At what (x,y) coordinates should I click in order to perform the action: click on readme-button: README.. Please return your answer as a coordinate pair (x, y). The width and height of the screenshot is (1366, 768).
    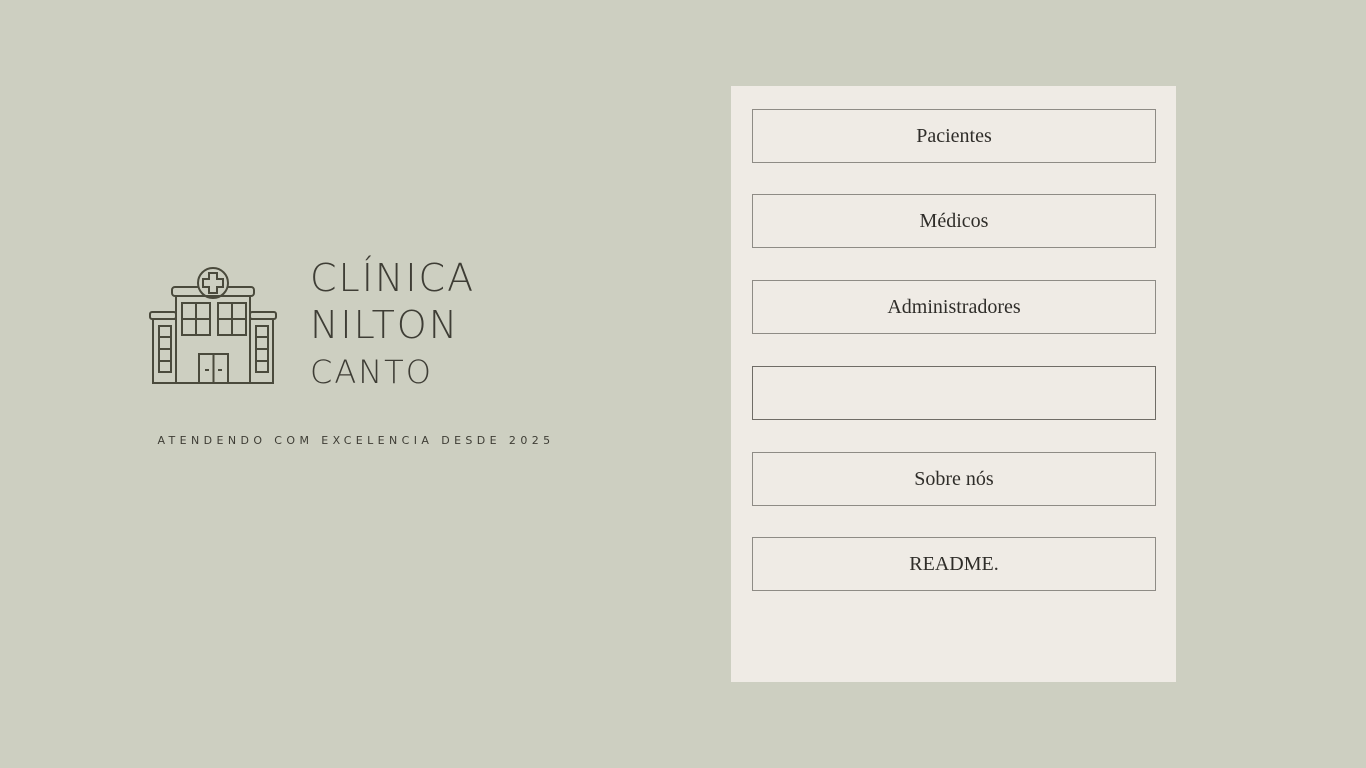
    Looking at the image, I should click on (954, 564).